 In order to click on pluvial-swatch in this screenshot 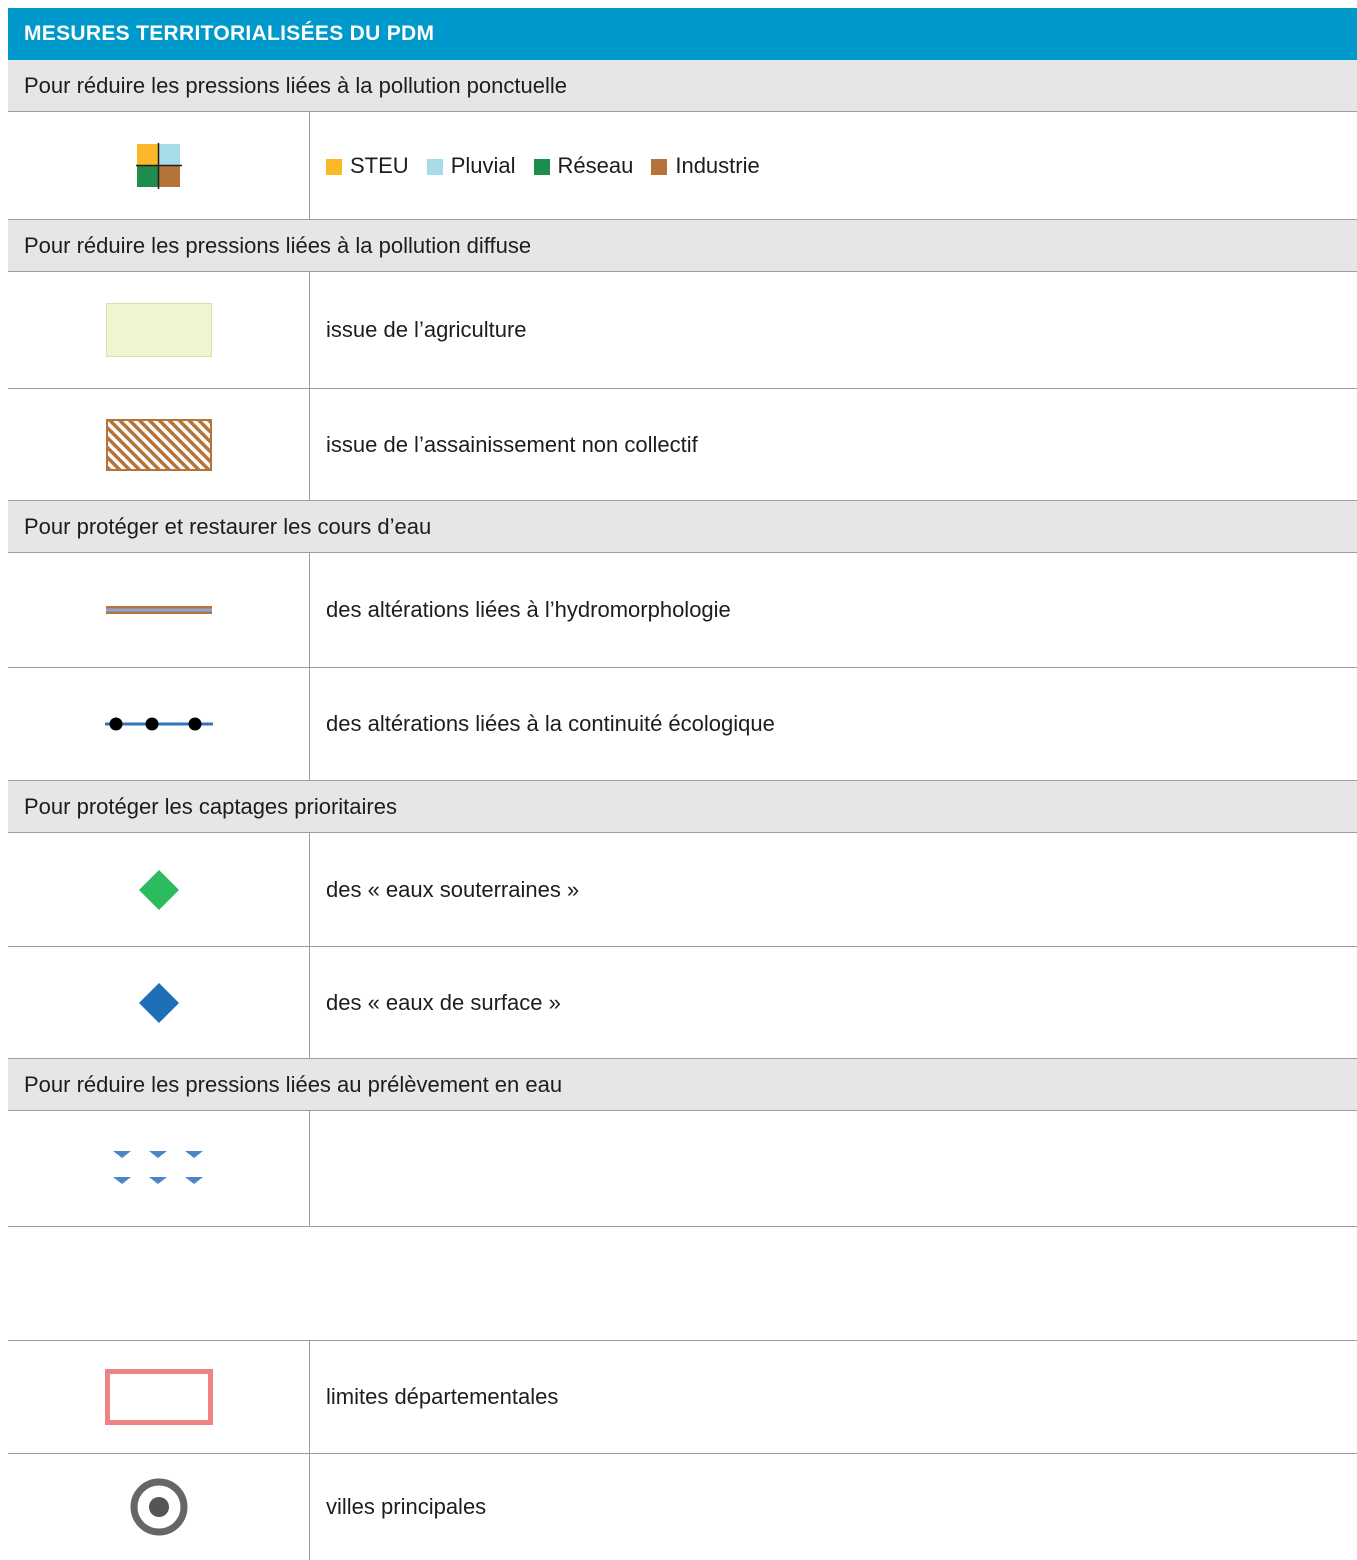, I will do `click(434, 166)`.